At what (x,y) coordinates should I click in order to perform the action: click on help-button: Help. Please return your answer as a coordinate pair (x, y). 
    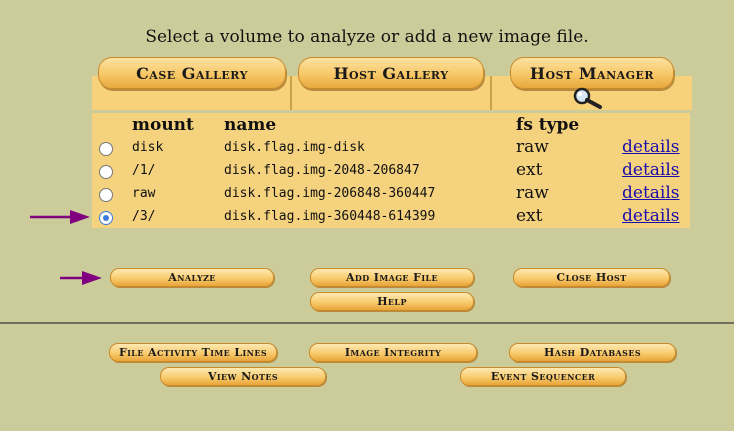
    Looking at the image, I should click on (392, 301).